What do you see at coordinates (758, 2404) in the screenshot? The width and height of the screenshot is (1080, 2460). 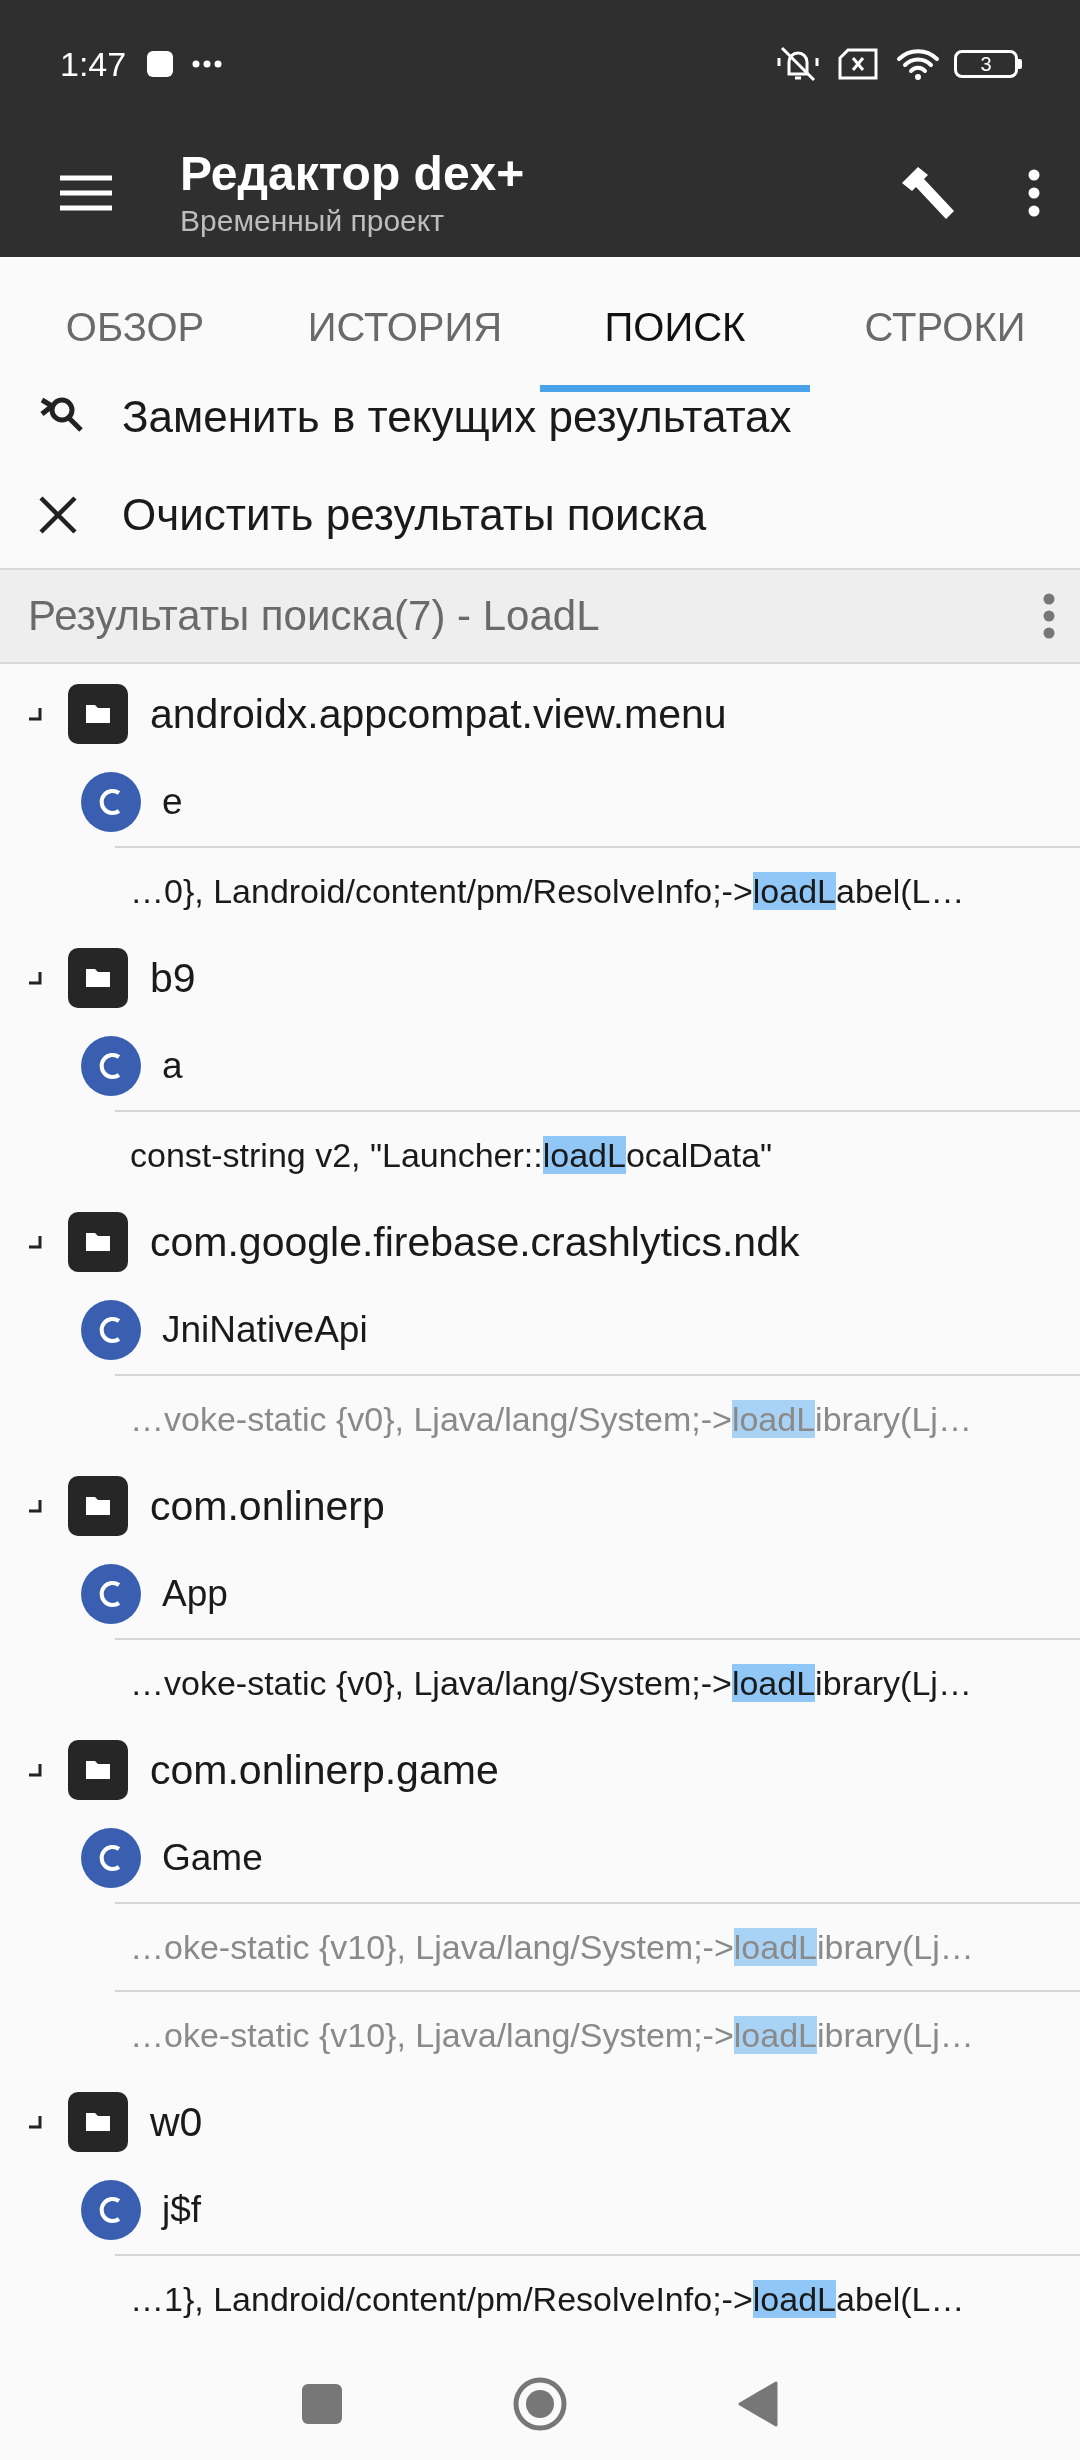 I see `back-button` at bounding box center [758, 2404].